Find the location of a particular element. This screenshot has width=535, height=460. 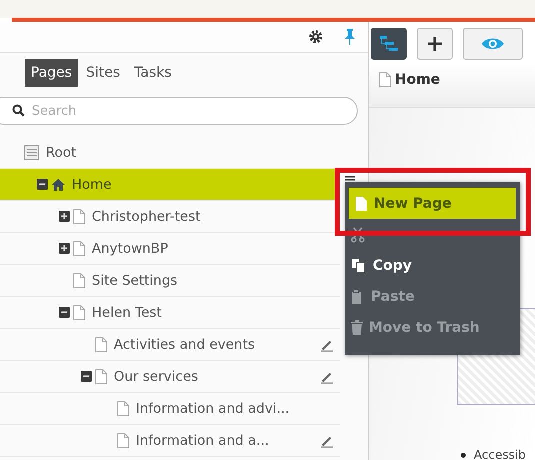

copy-icon is located at coordinates (359, 266).